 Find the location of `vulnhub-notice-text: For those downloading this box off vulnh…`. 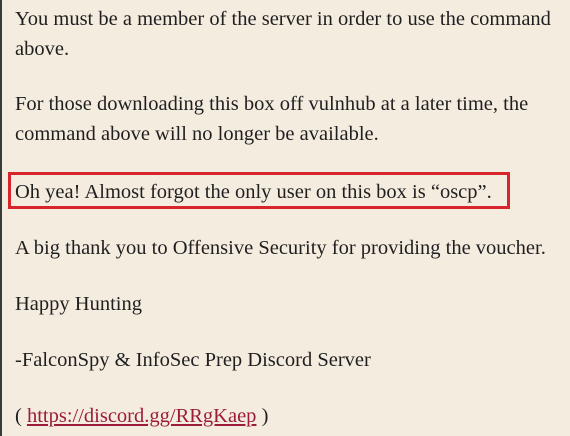

vulnhub-notice-text: For those downloading this box off vulnh… is located at coordinates (272, 119).